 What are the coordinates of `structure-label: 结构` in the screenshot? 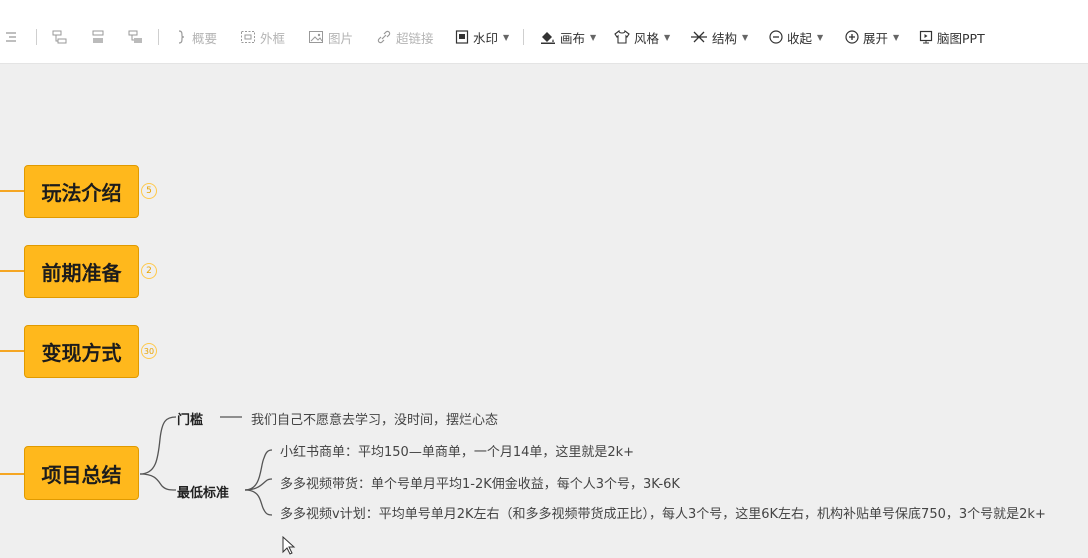 It's located at (725, 38).